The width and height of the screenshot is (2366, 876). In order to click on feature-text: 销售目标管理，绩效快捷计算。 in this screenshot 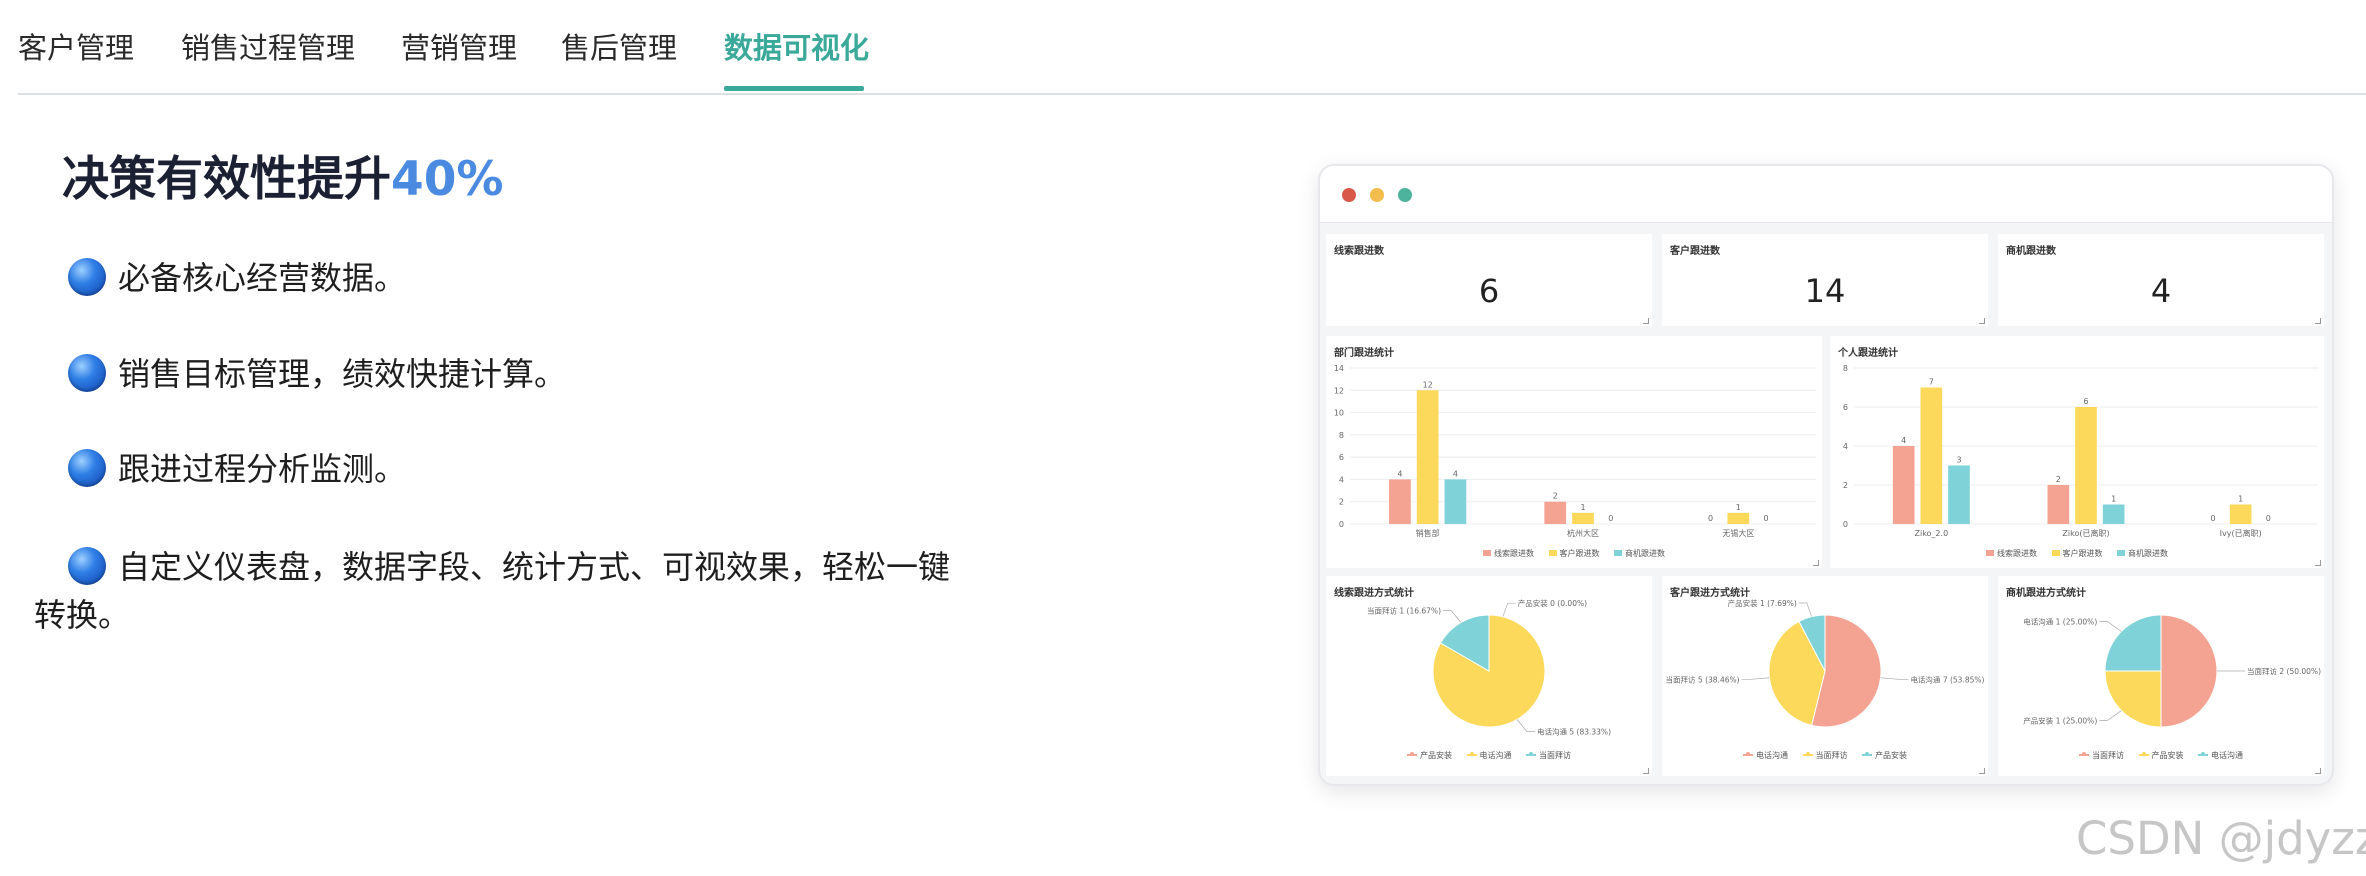, I will do `click(342, 374)`.